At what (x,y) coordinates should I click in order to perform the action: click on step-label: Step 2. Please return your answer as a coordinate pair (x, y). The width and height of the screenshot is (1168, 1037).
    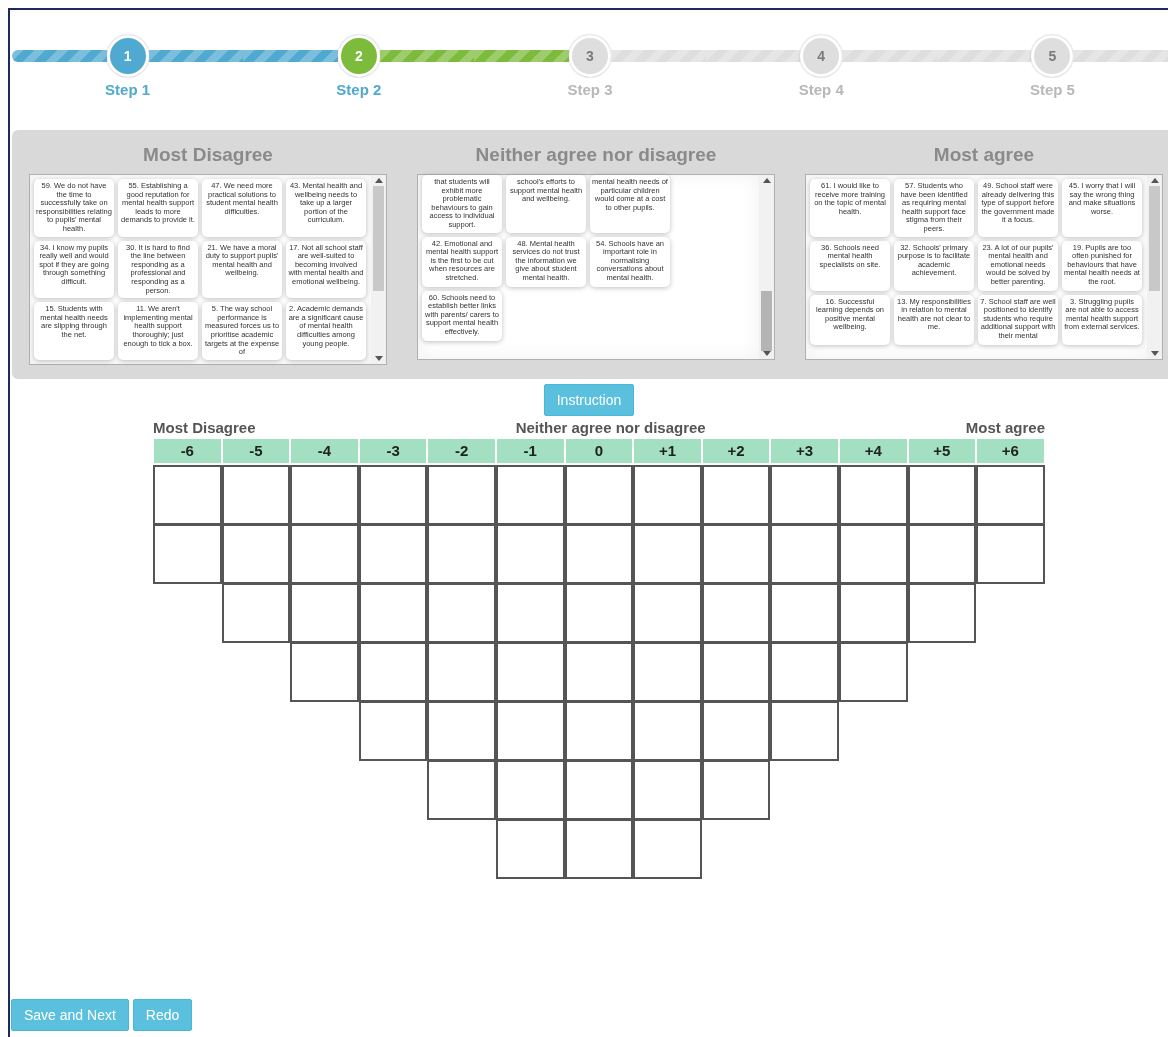
    Looking at the image, I should click on (359, 89).